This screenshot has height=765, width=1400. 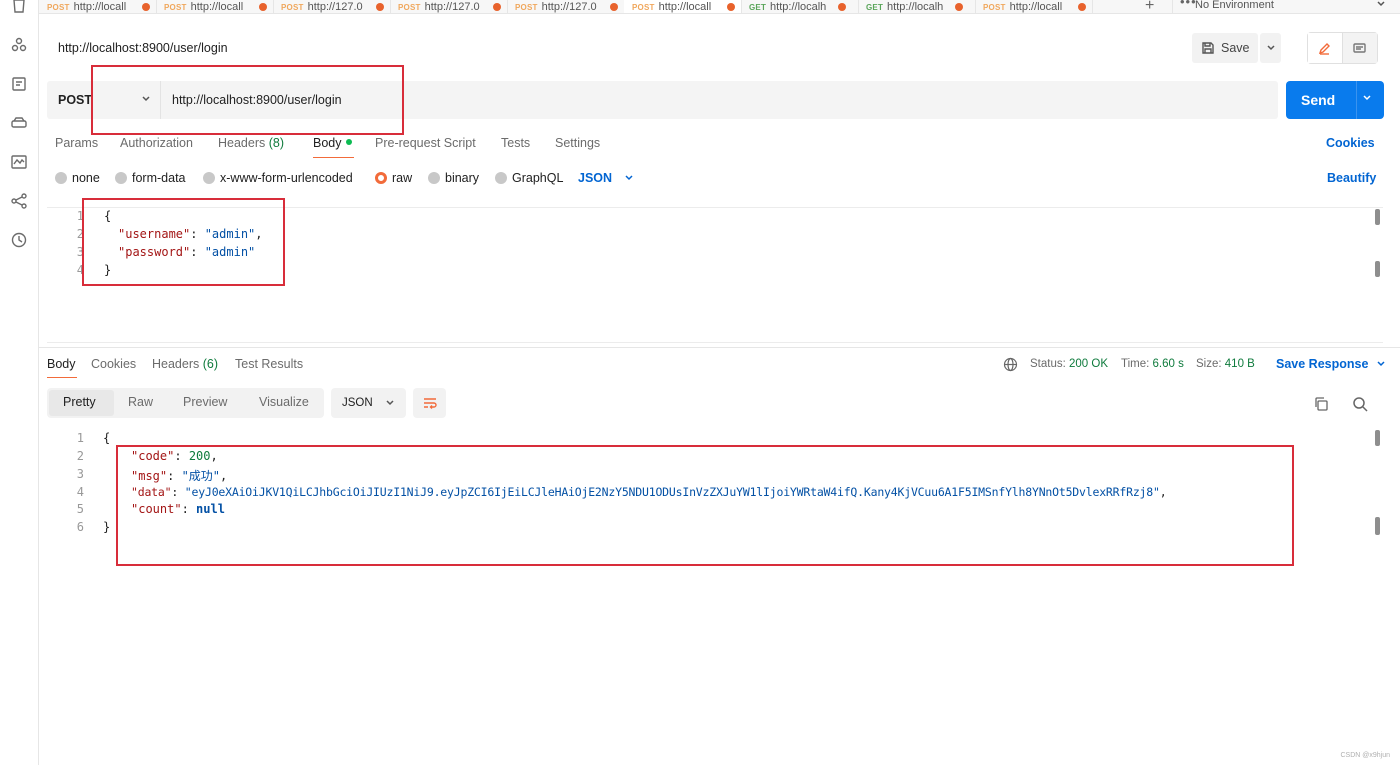 I want to click on line-number: 5, so click(x=80, y=509).